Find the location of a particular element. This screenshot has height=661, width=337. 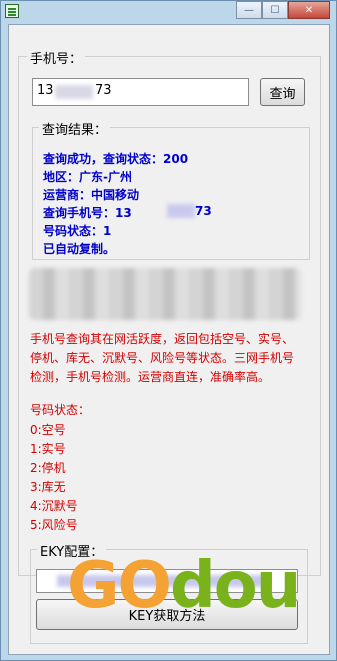

status-item: 5:风险号 is located at coordinates (54, 525).